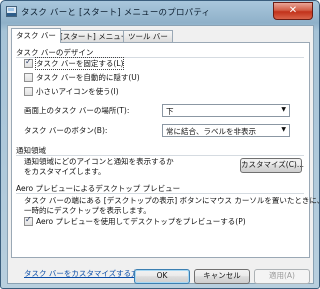  What do you see at coordinates (160, 155) in the screenshot?
I see `notification-divider` at bounding box center [160, 155].